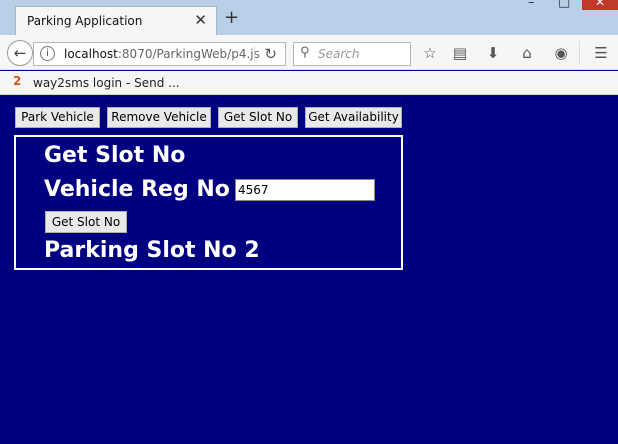 The image size is (618, 444). Describe the element at coordinates (493, 53) in the screenshot. I see `download-icon: ⬇` at that location.